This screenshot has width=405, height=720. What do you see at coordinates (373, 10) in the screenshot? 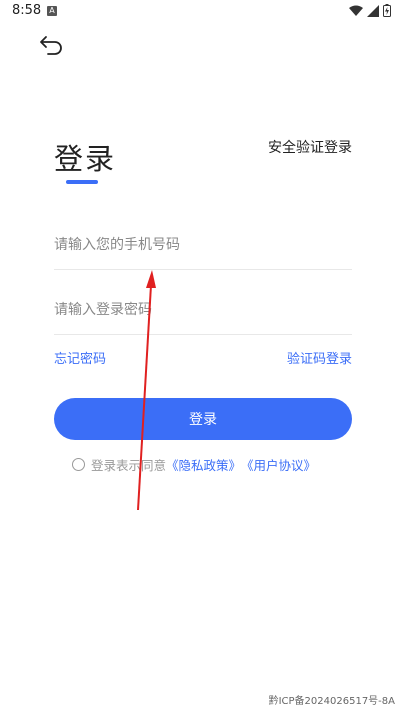
I see `signal-icon` at bounding box center [373, 10].